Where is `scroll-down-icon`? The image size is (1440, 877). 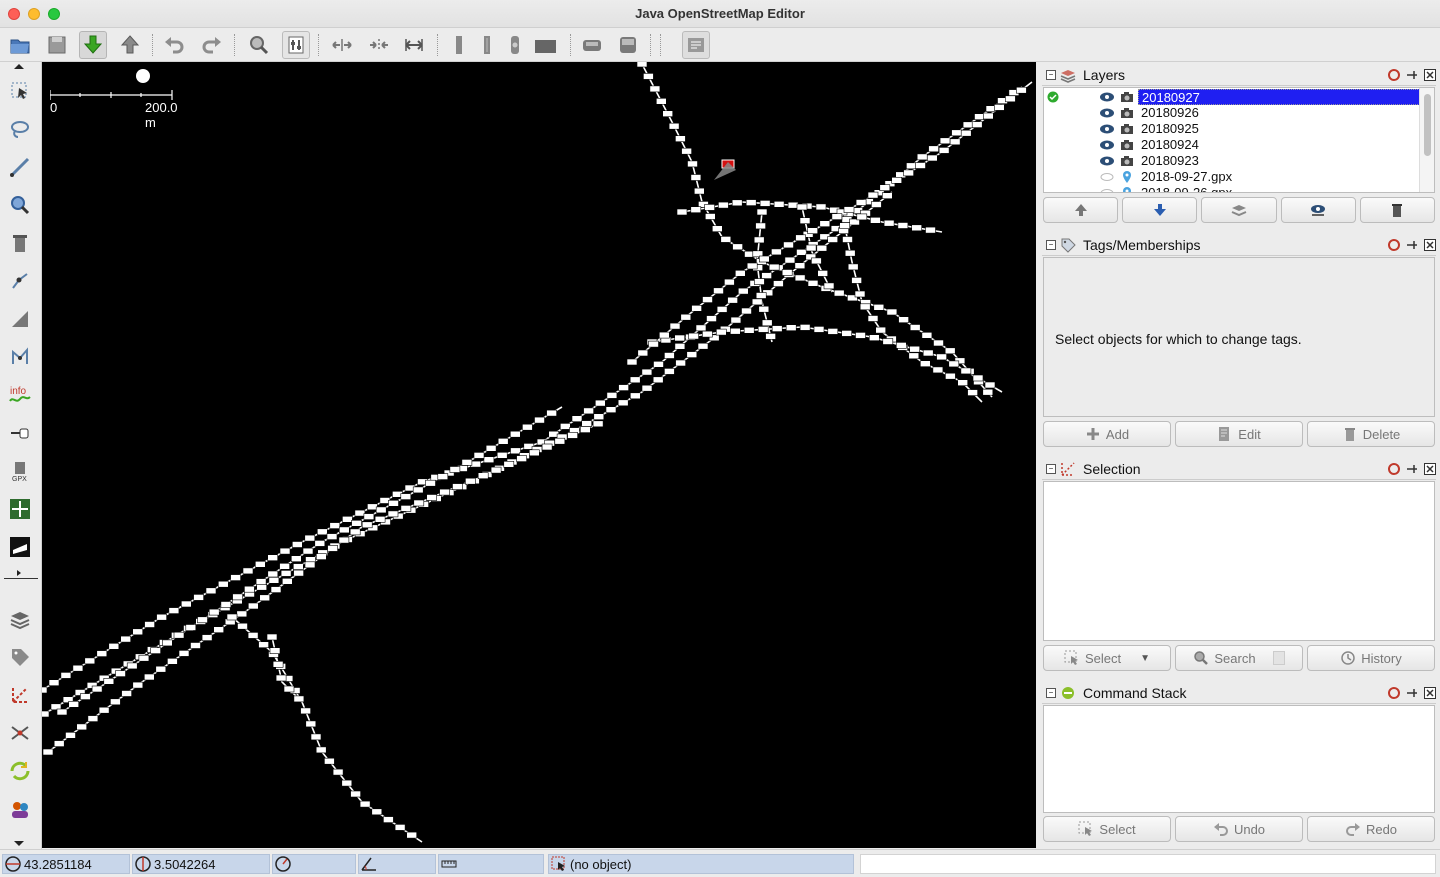 scroll-down-icon is located at coordinates (19, 843).